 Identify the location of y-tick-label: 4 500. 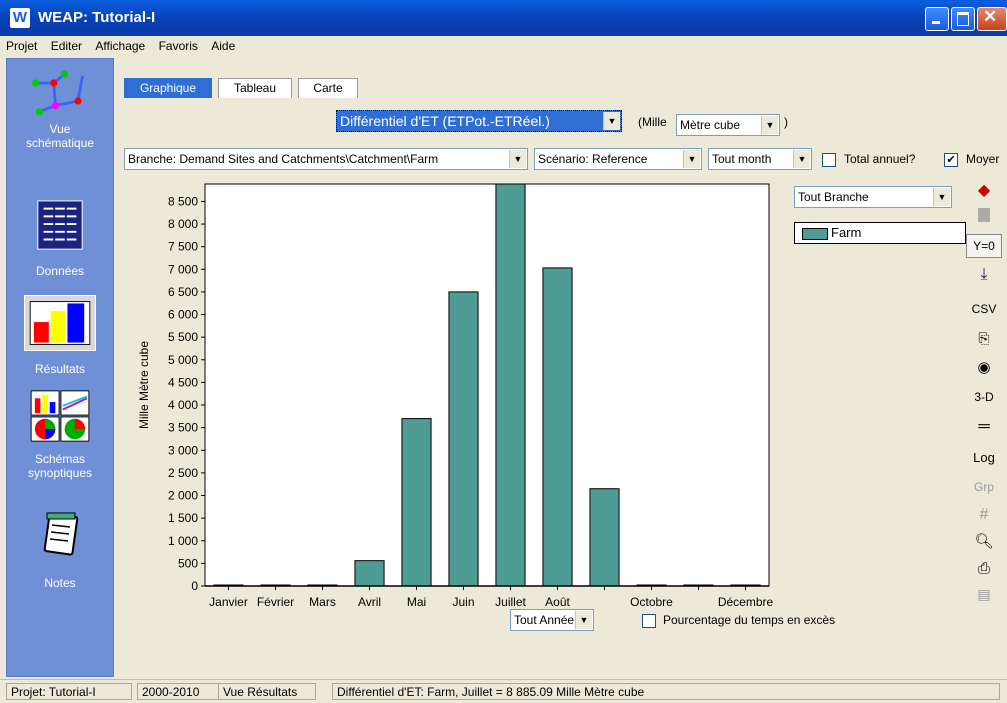
(183, 382).